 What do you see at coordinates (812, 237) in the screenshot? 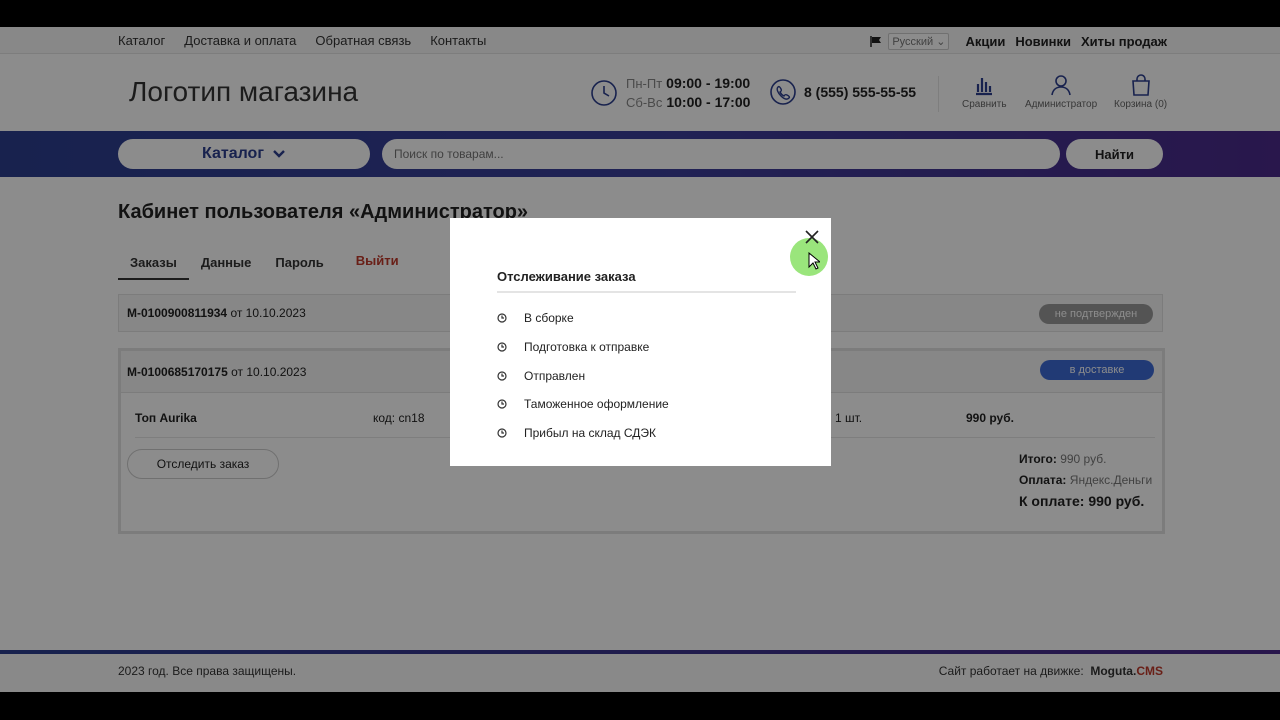
I see `close-icon` at bounding box center [812, 237].